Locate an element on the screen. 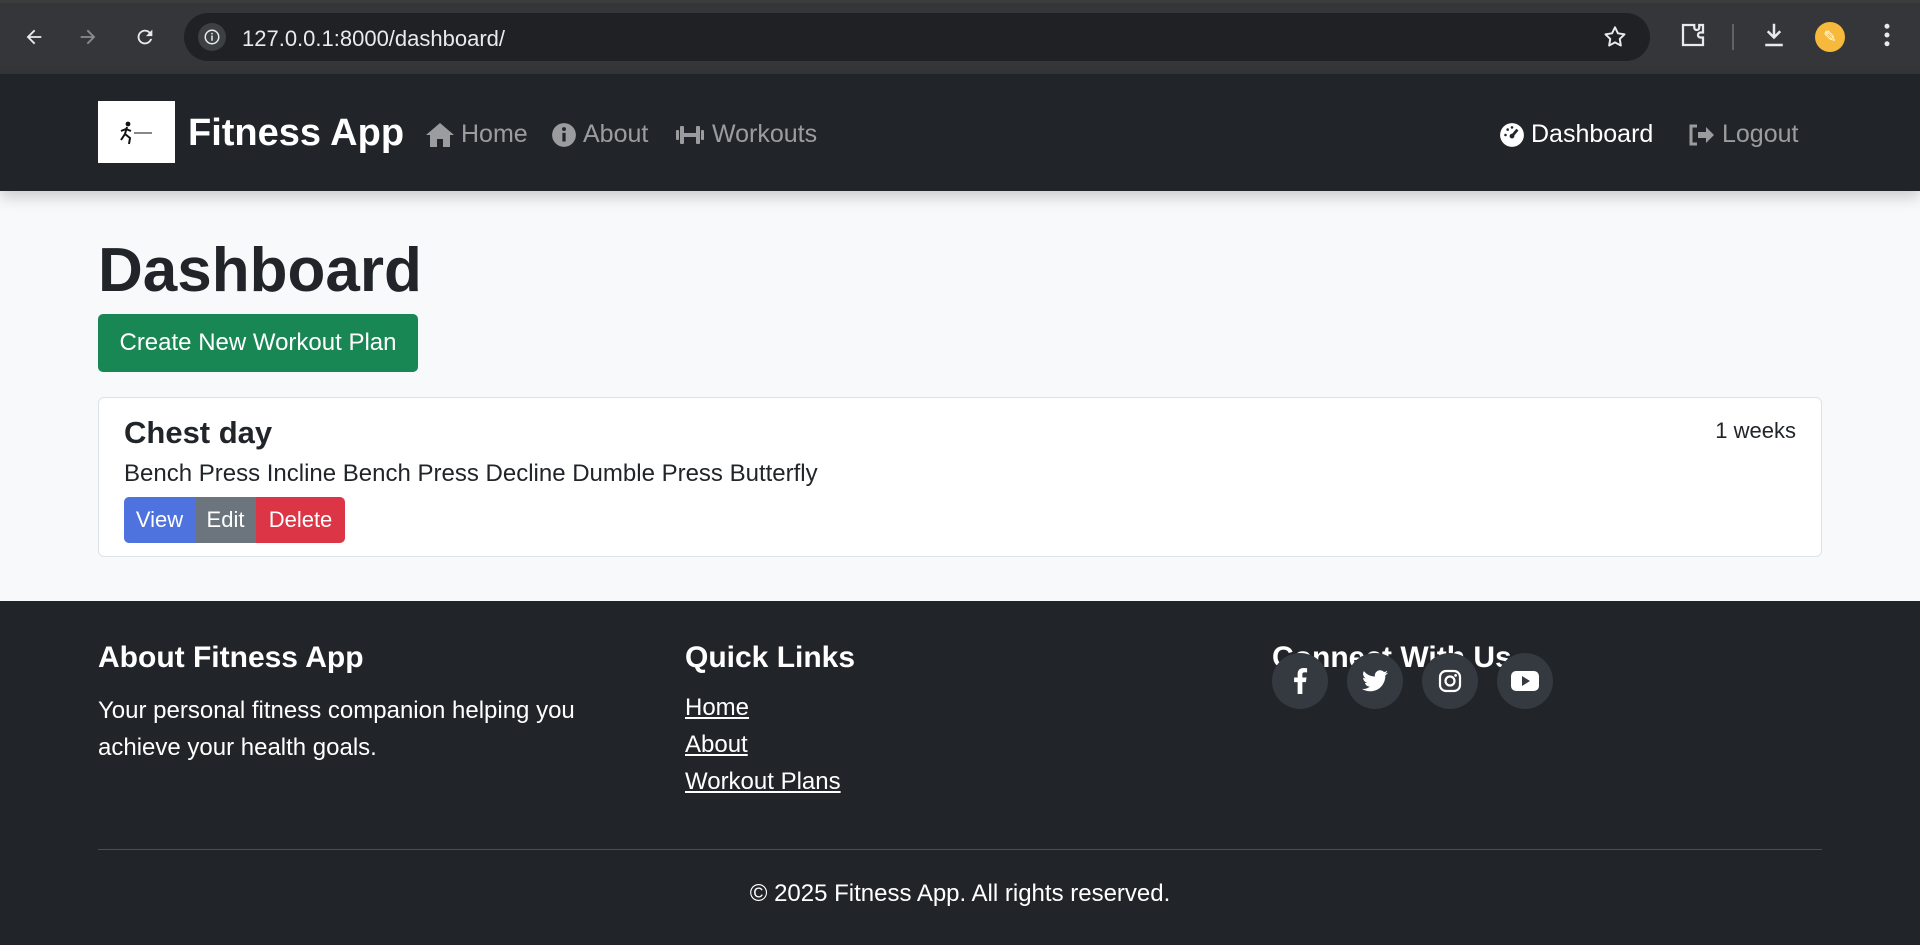 This screenshot has height=945, width=1920. address-bar: 127.0.0.1:8000/dashboard/ is located at coordinates (917, 37).